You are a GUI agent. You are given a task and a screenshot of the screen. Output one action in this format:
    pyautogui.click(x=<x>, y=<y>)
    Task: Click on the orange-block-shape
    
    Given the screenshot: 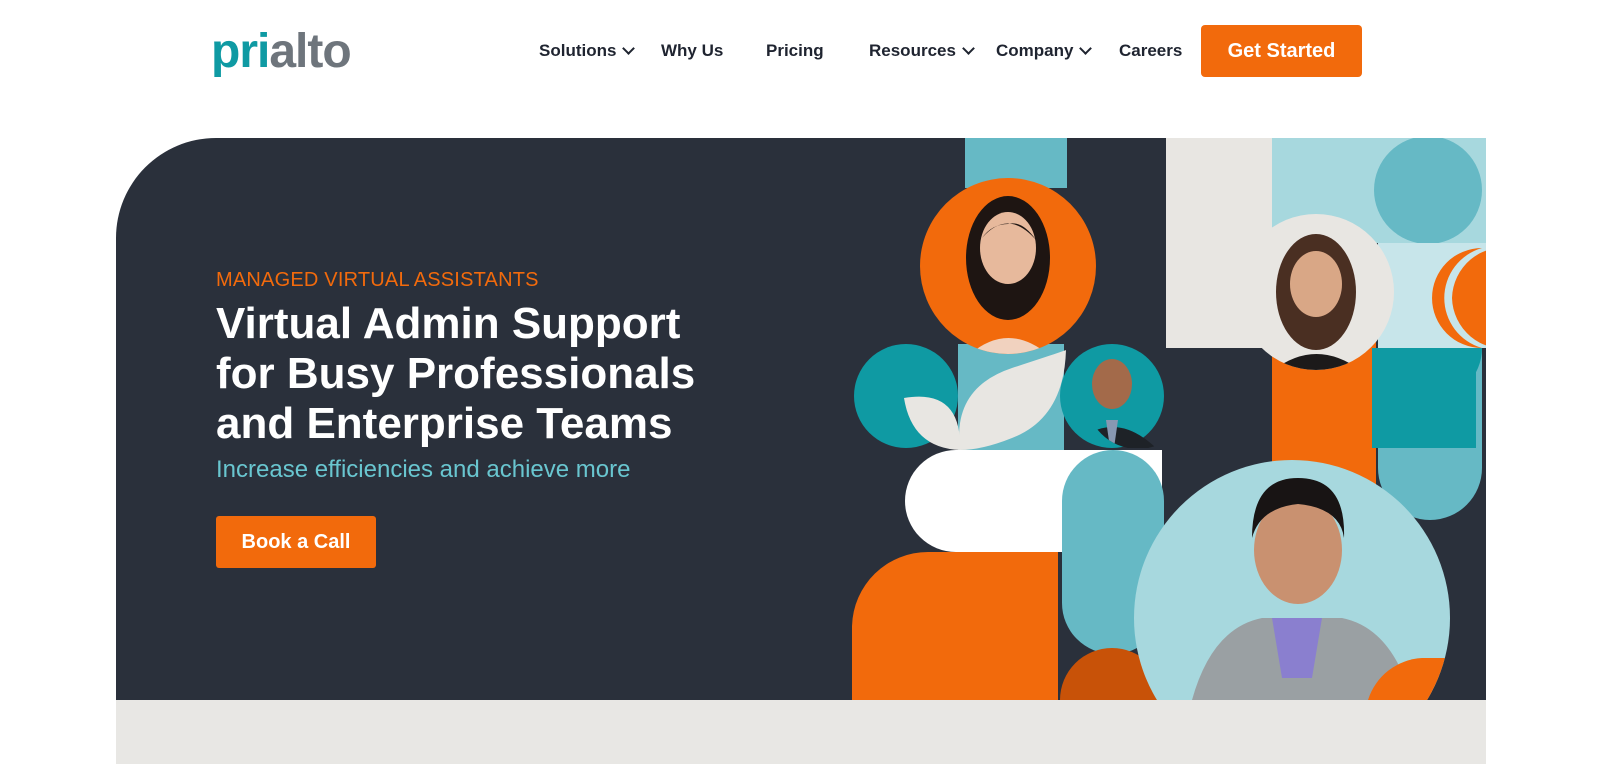 What is the action you would take?
    pyautogui.click(x=955, y=626)
    